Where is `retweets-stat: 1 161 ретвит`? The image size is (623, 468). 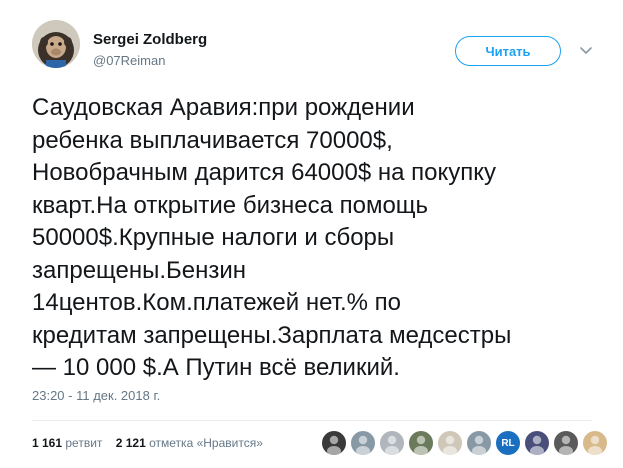
retweets-stat: 1 161 ретвит is located at coordinates (67, 443).